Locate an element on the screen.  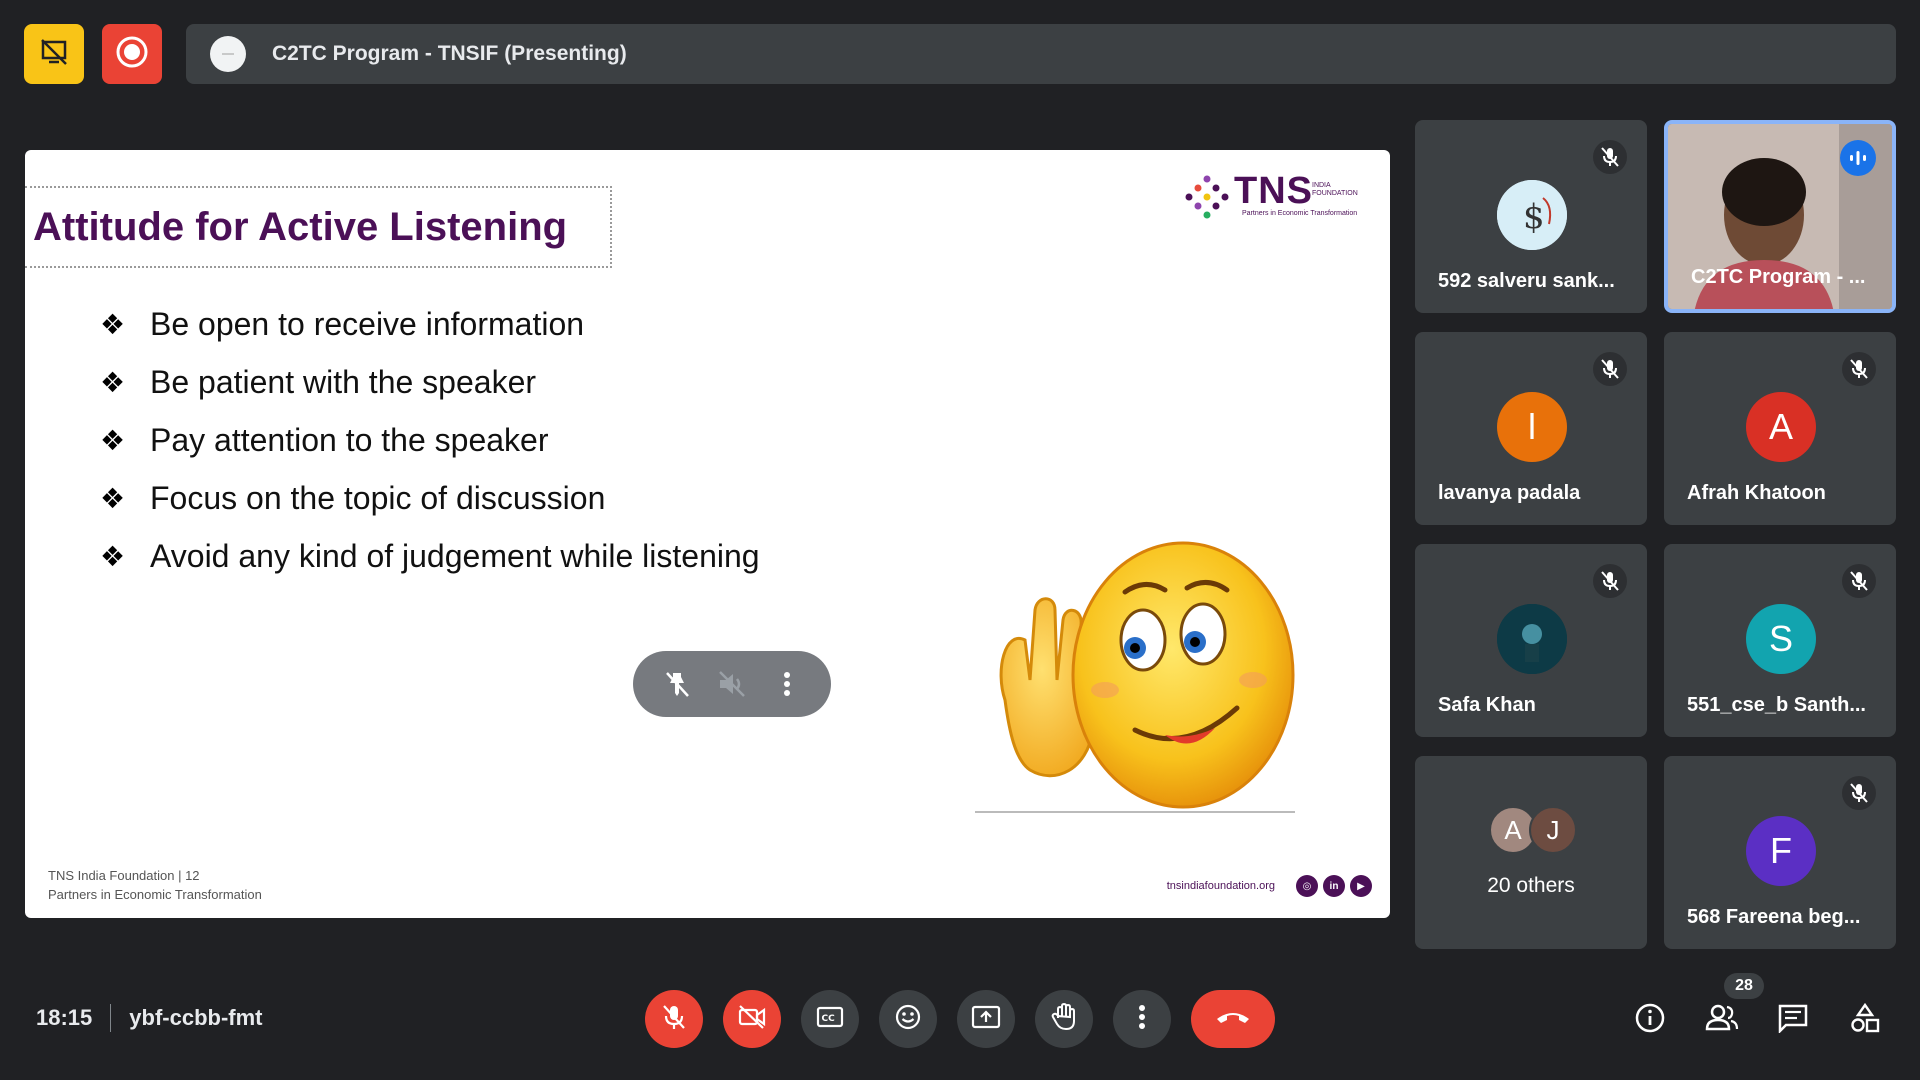
recording-icon is located at coordinates (132, 54).